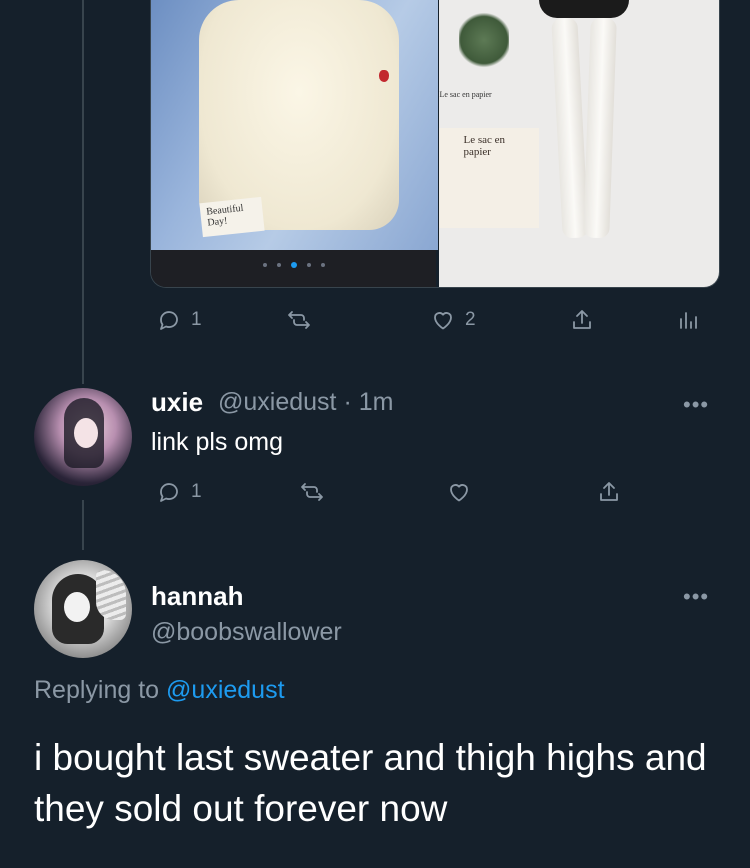 This screenshot has height=868, width=750. I want to click on skirt-shape, so click(584, 9).